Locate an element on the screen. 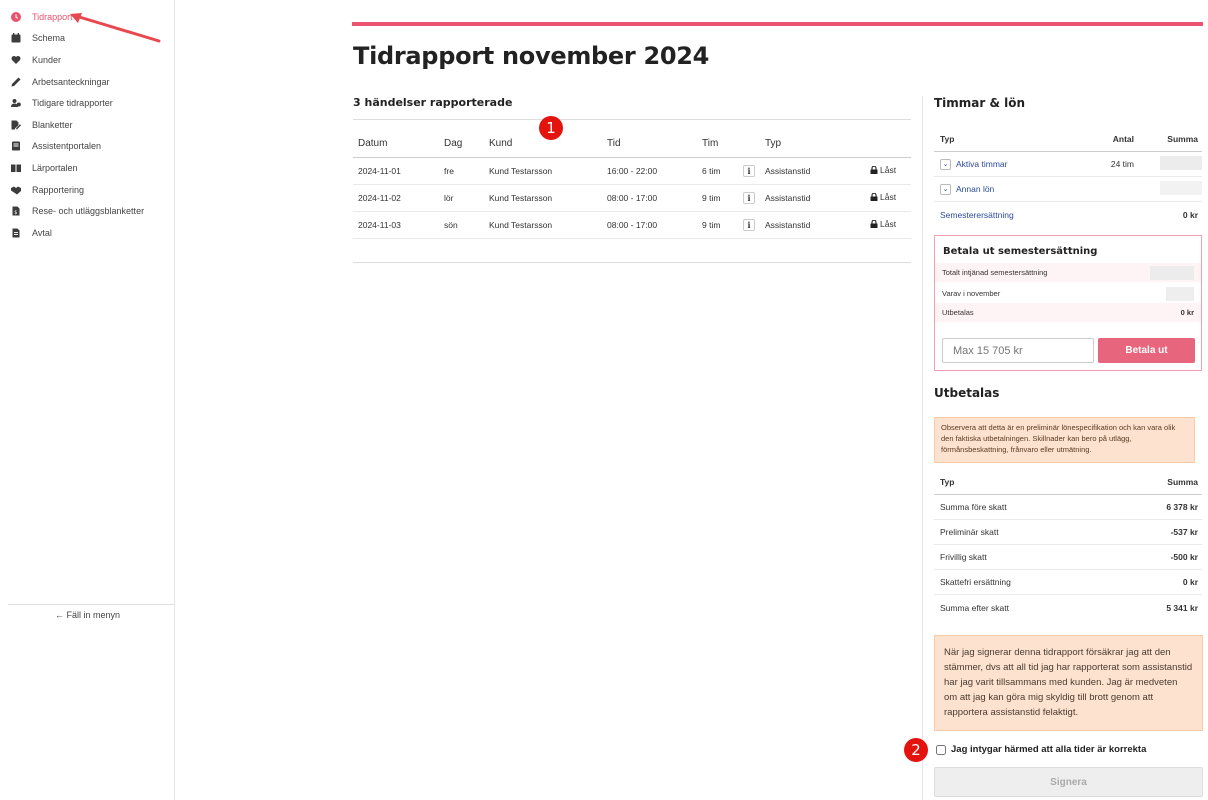  sidebar-item-arbetsanteckningar: Arbetsanteckningar is located at coordinates (87, 82).